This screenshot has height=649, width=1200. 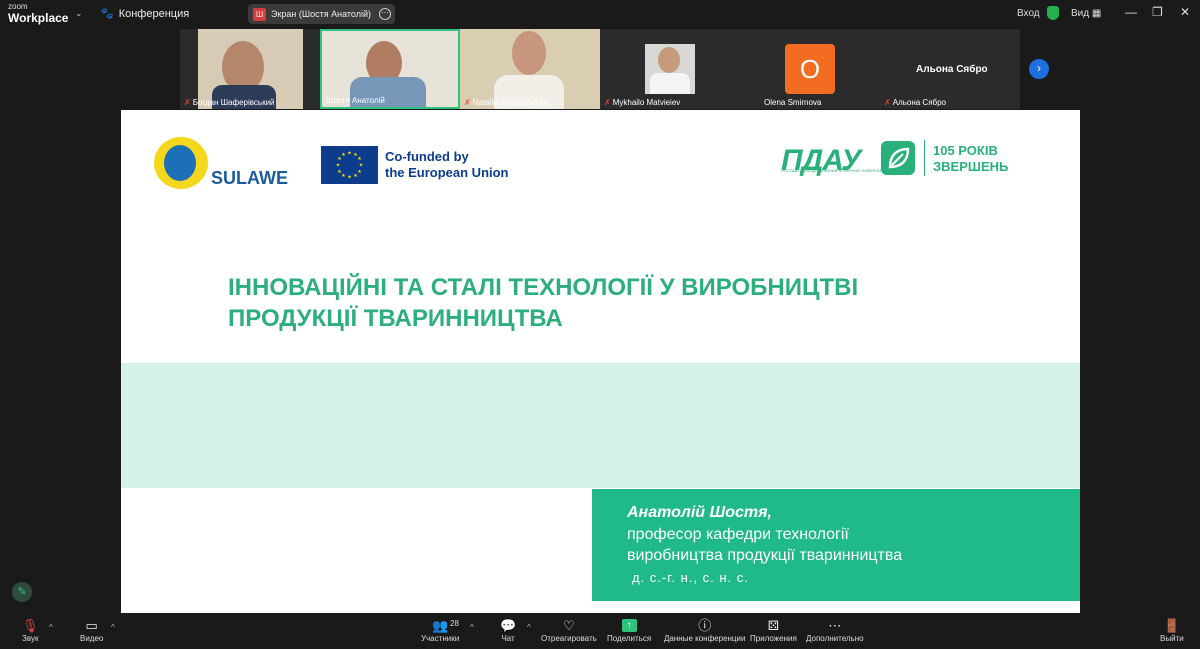 What do you see at coordinates (508, 625) in the screenshot?
I see `chat-icon: 💬` at bounding box center [508, 625].